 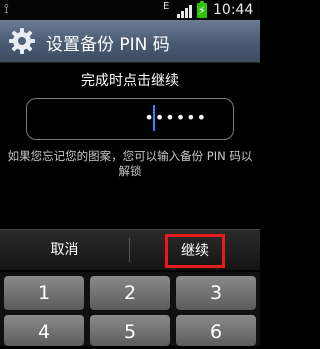 I want to click on cancel-button: 取消, so click(x=64, y=250).